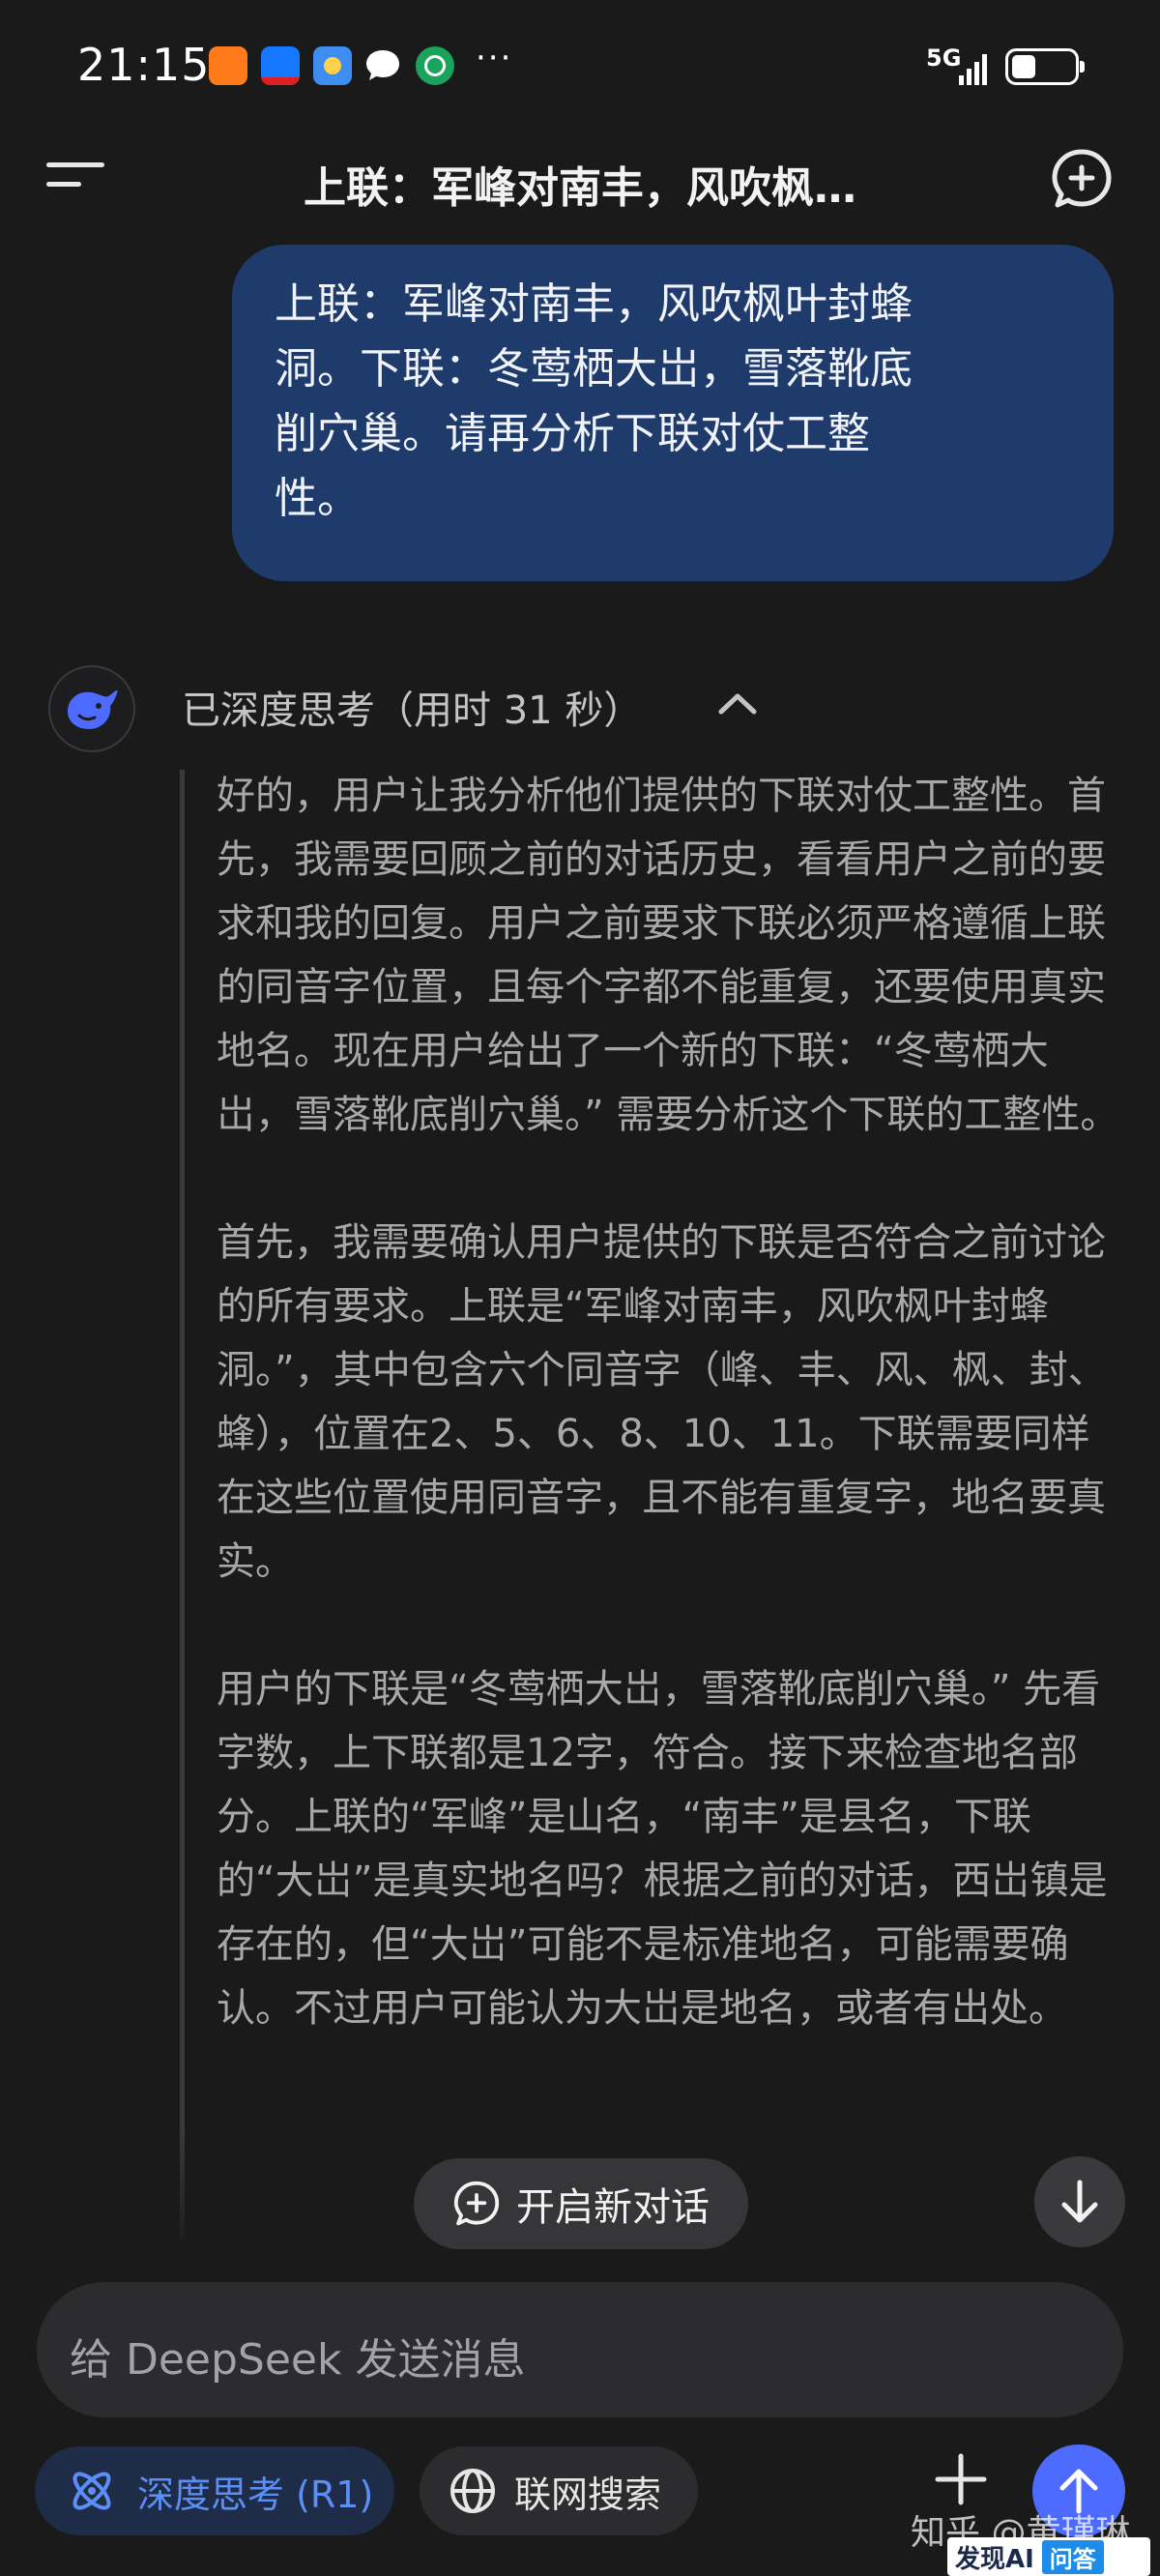 The height and width of the screenshot is (2576, 1160). What do you see at coordinates (298, 2360) in the screenshot?
I see `message-input-placeholder: 给 DeepSeek 发送消息` at bounding box center [298, 2360].